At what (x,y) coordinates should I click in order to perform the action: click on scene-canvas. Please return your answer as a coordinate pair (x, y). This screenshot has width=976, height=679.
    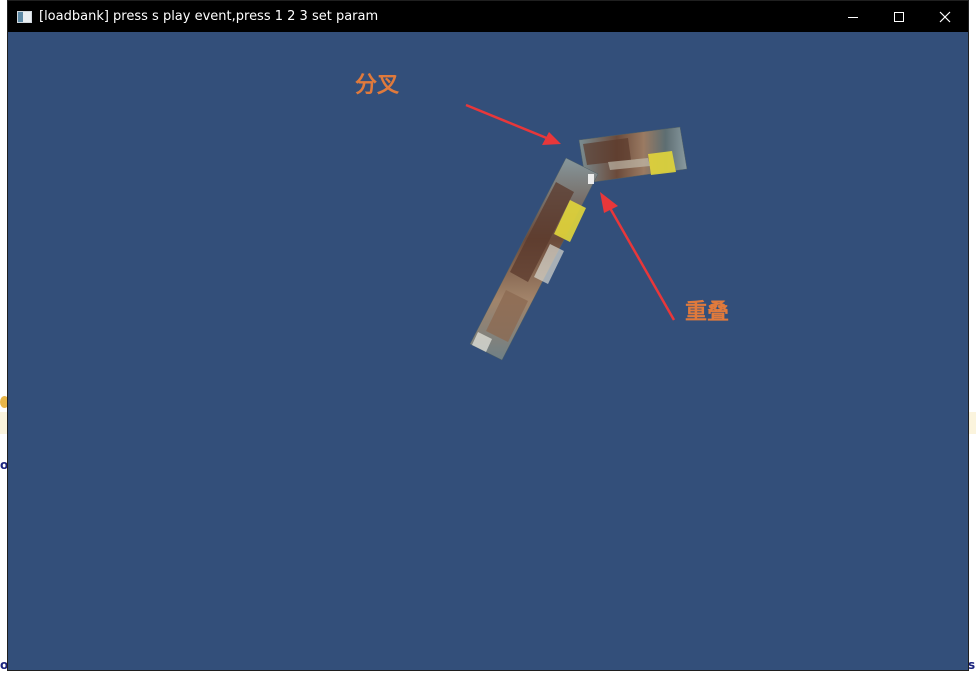
    Looking at the image, I should click on (576, 232).